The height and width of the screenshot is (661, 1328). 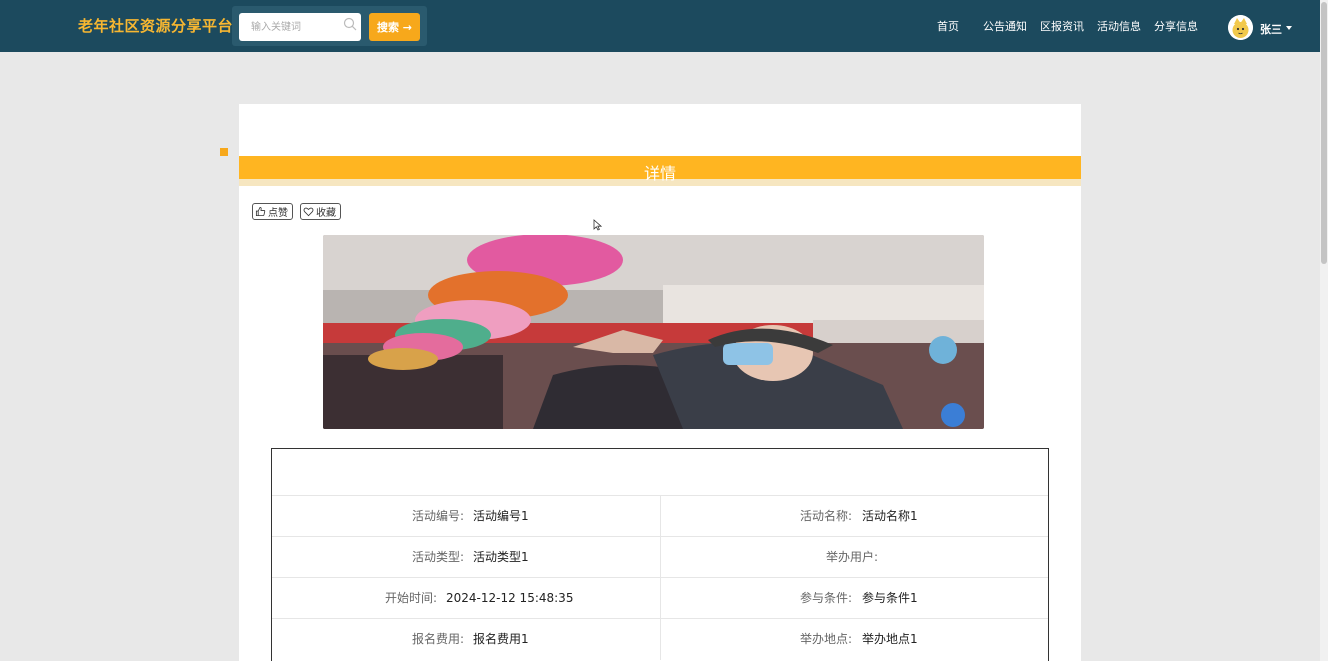 I want to click on table-row: 活动编号: 活动编号1 活动名称: 活动名称1, so click(x=660, y=516).